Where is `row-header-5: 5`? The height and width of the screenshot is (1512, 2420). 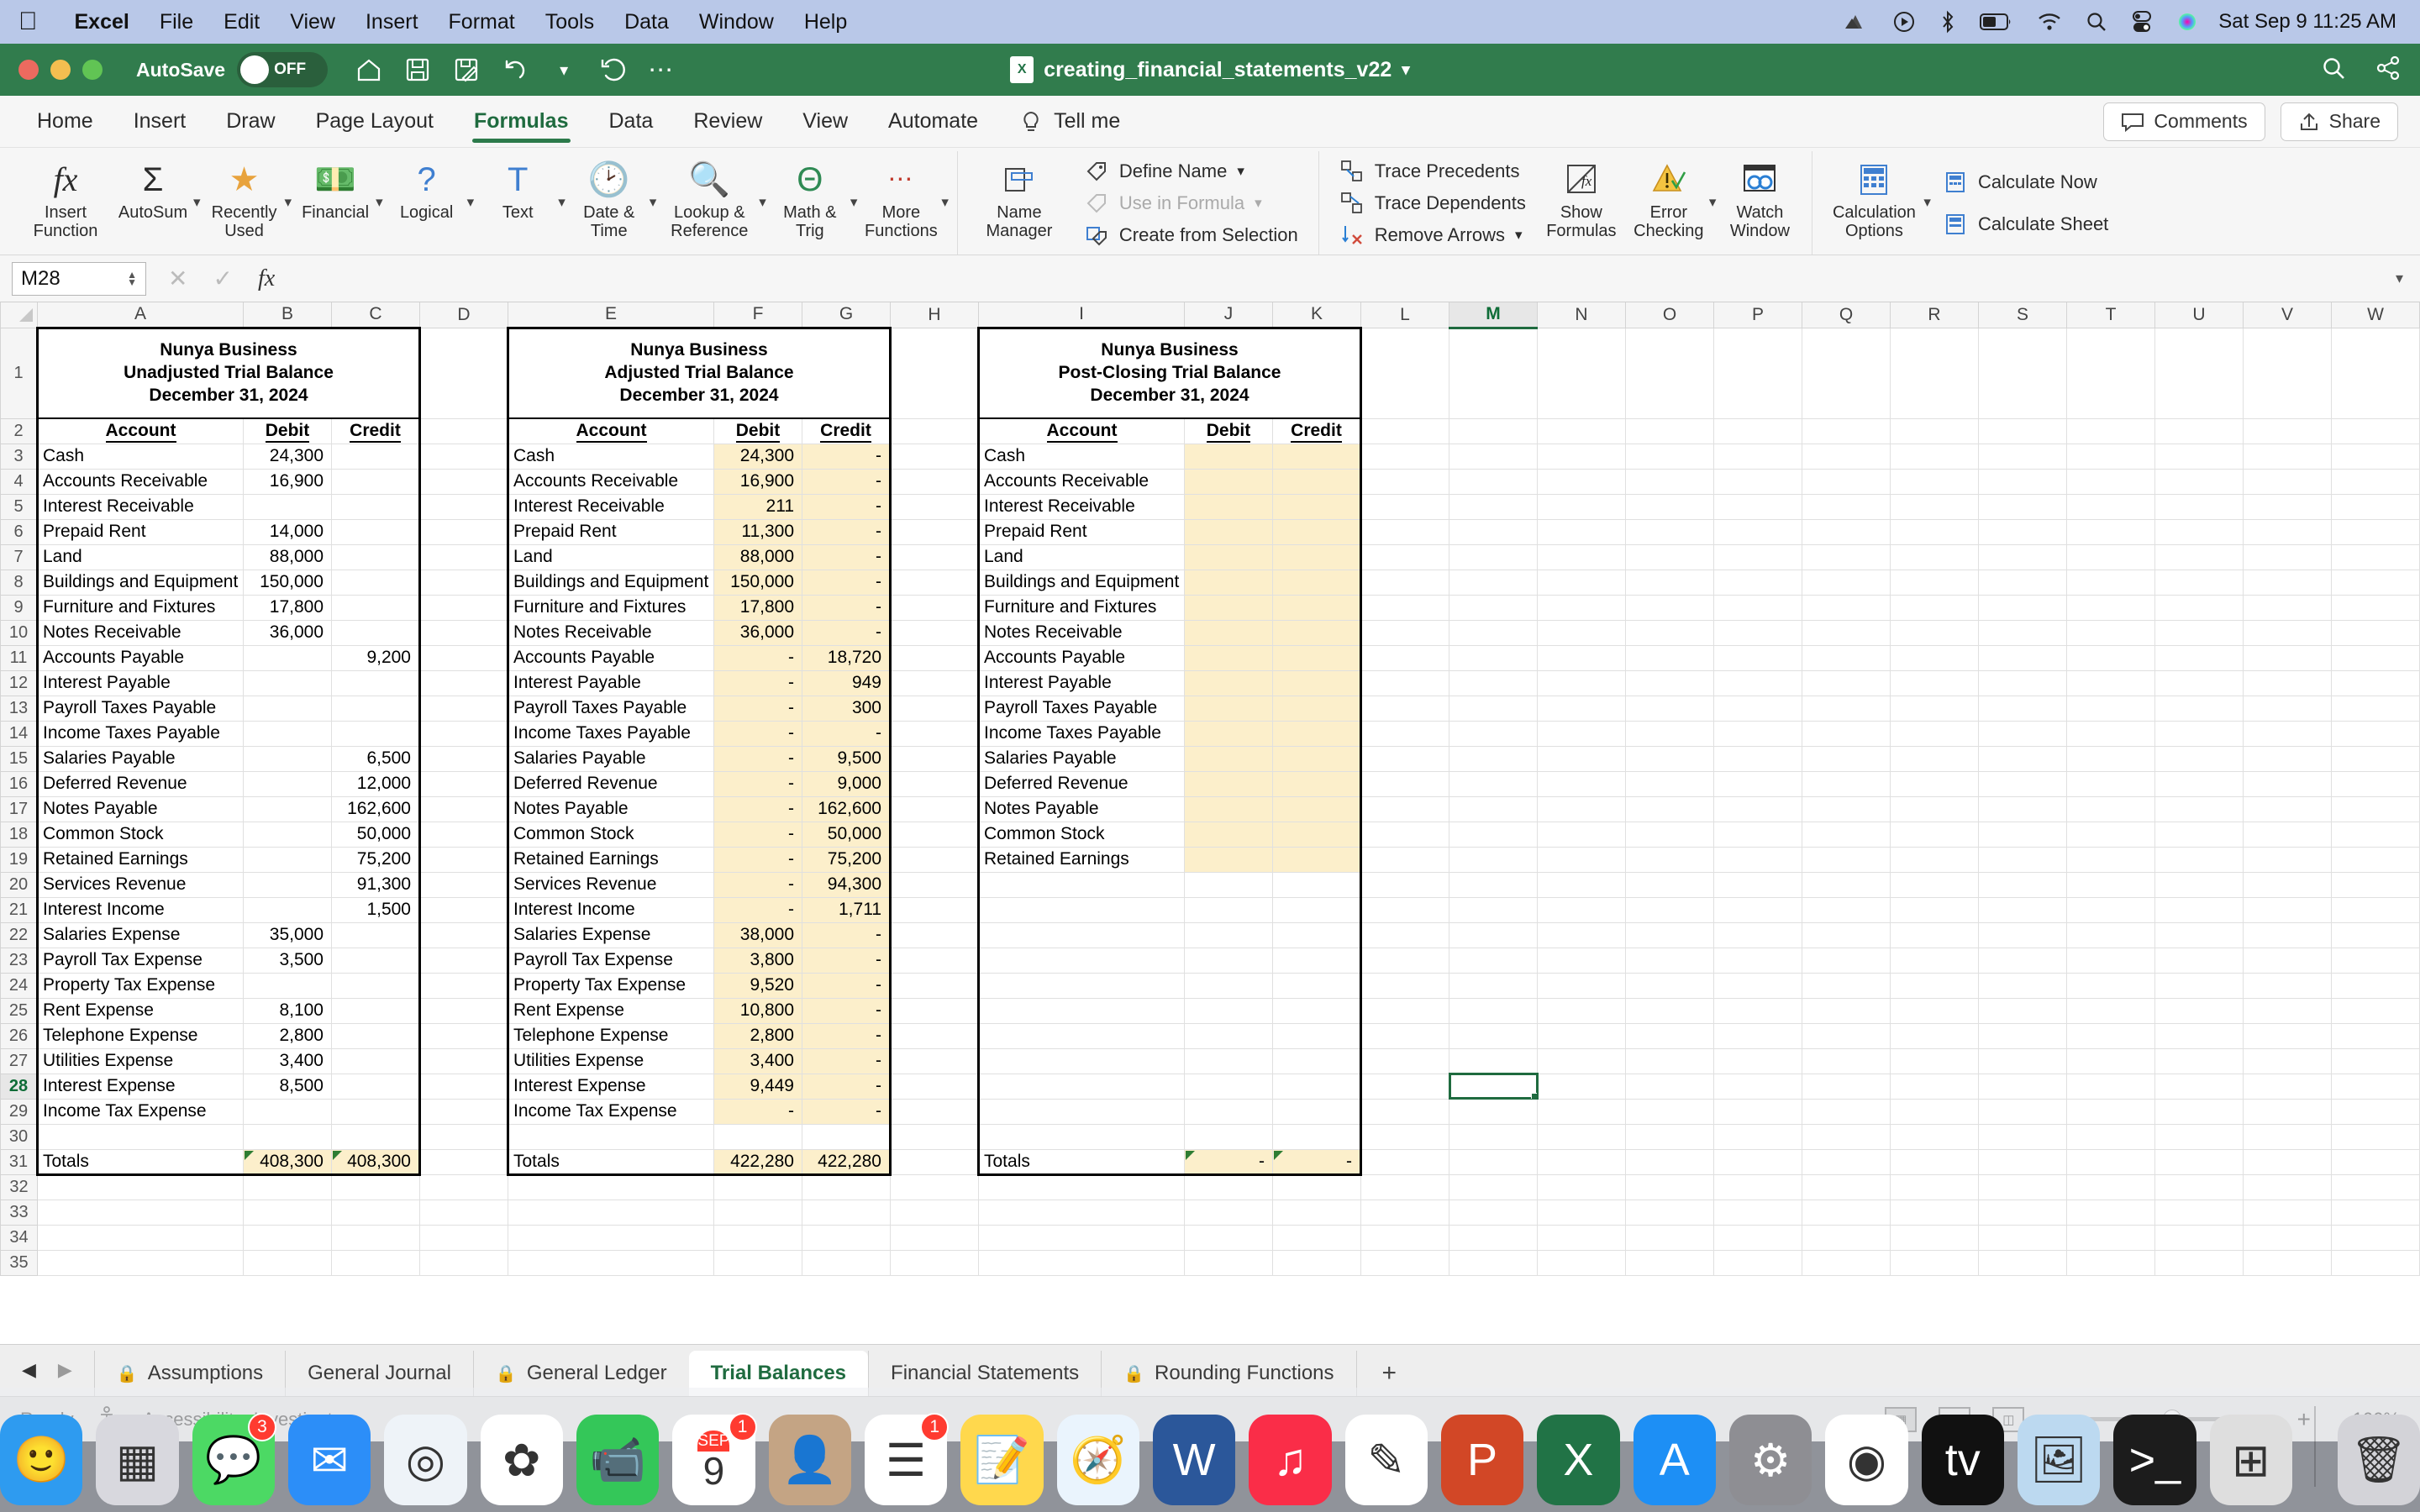 row-header-5: 5 is located at coordinates (19, 506).